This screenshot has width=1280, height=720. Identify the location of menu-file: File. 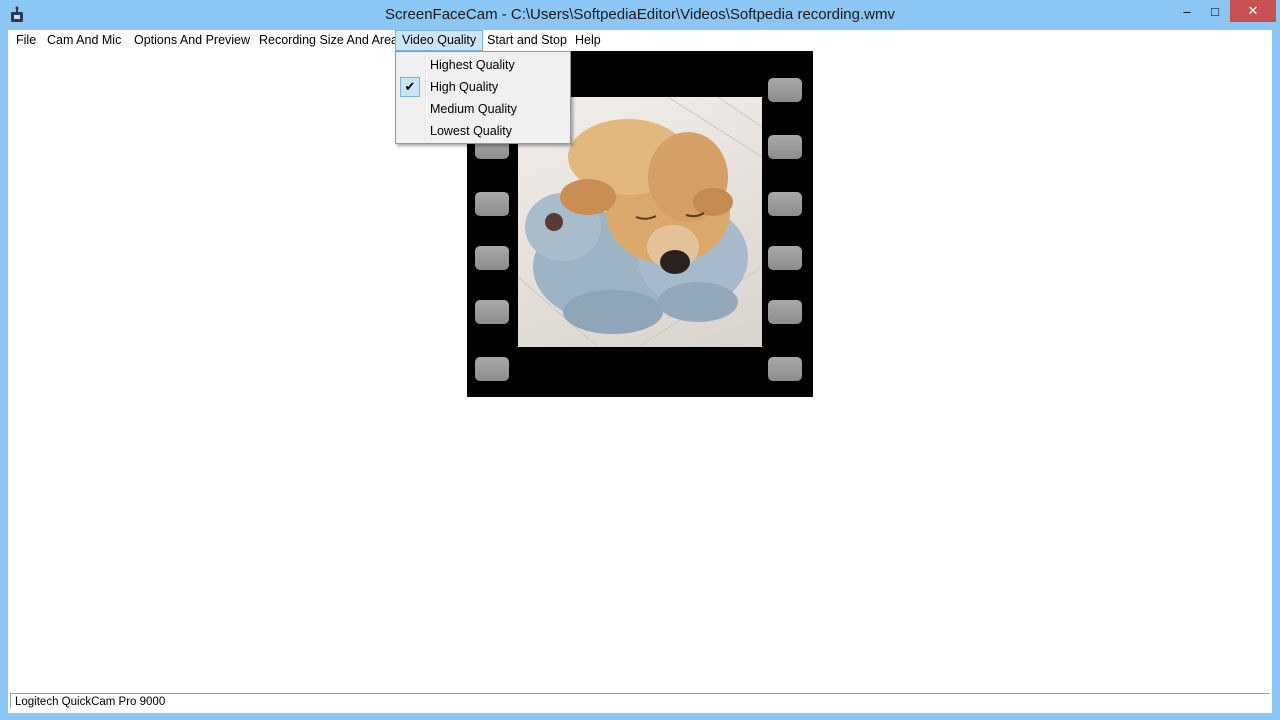
(26, 40).